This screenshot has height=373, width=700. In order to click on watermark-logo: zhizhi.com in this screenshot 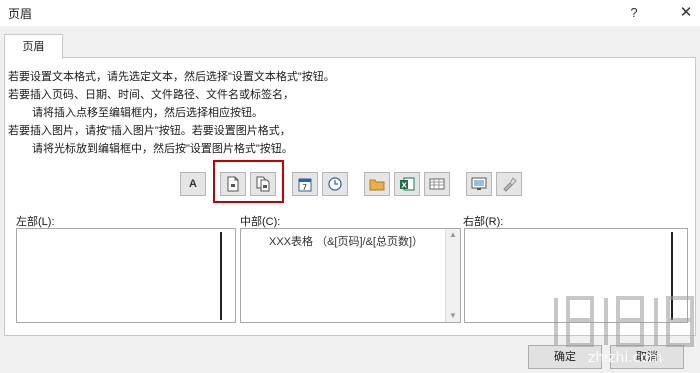, I will do `click(624, 330)`.